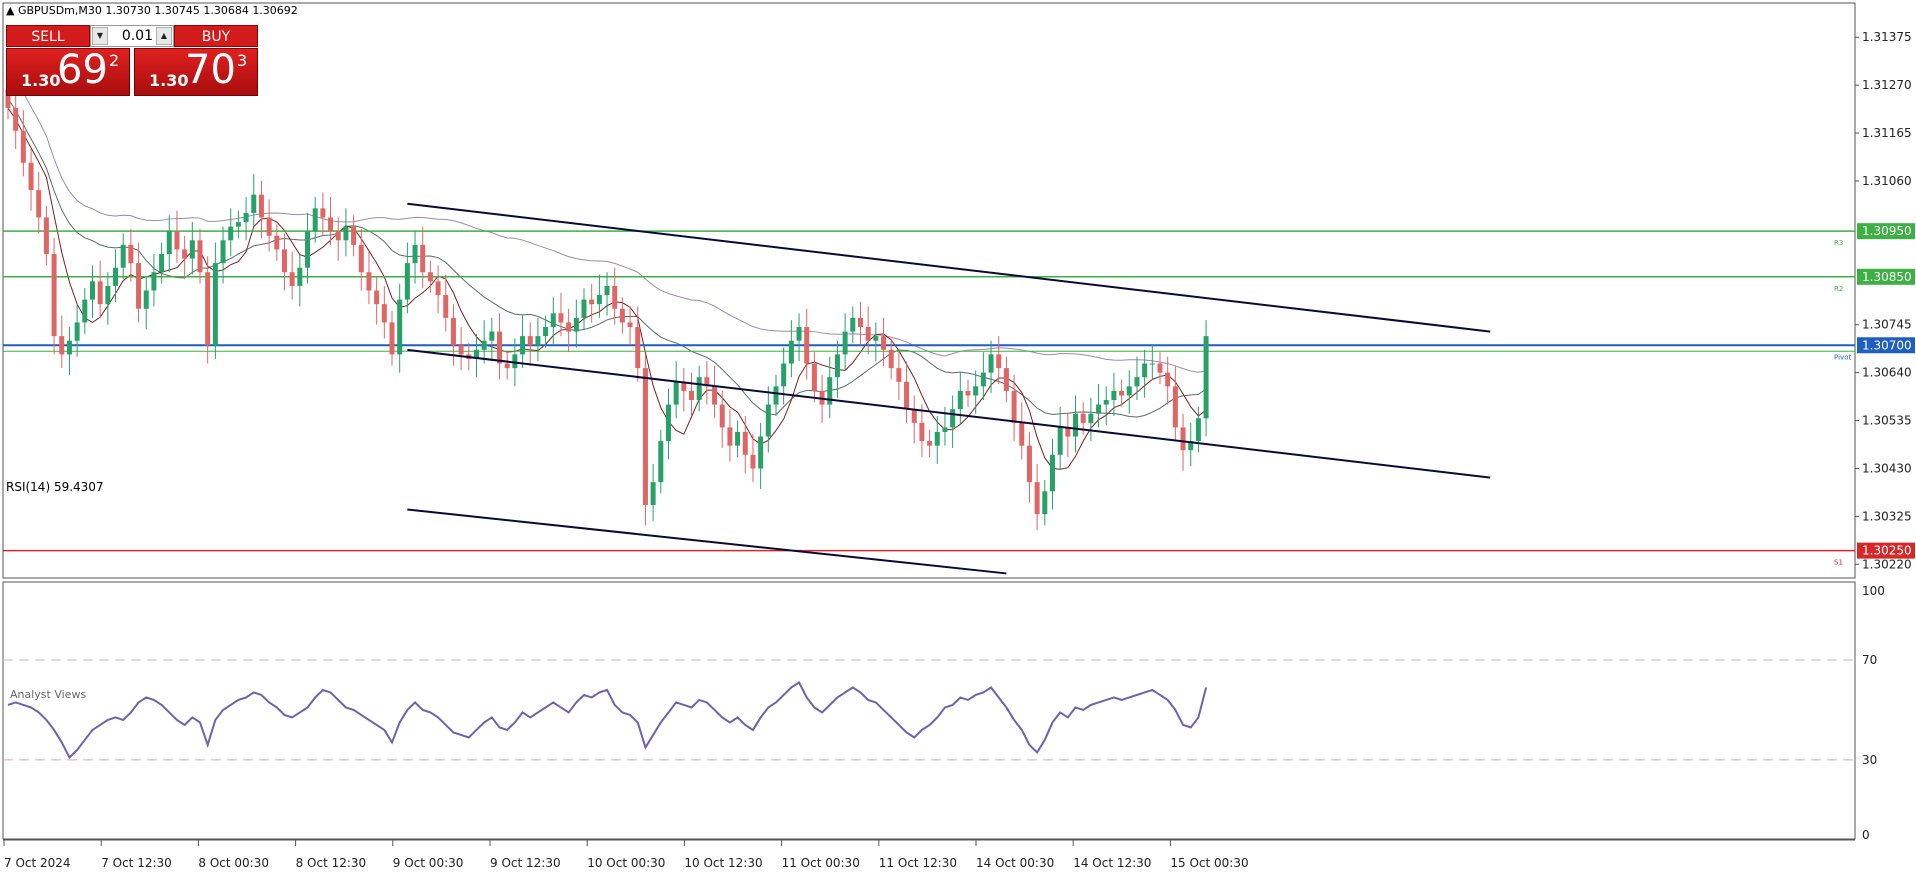 Image resolution: width=1916 pixels, height=874 pixels. What do you see at coordinates (607, 720) in the screenshot?
I see `rsi-line` at bounding box center [607, 720].